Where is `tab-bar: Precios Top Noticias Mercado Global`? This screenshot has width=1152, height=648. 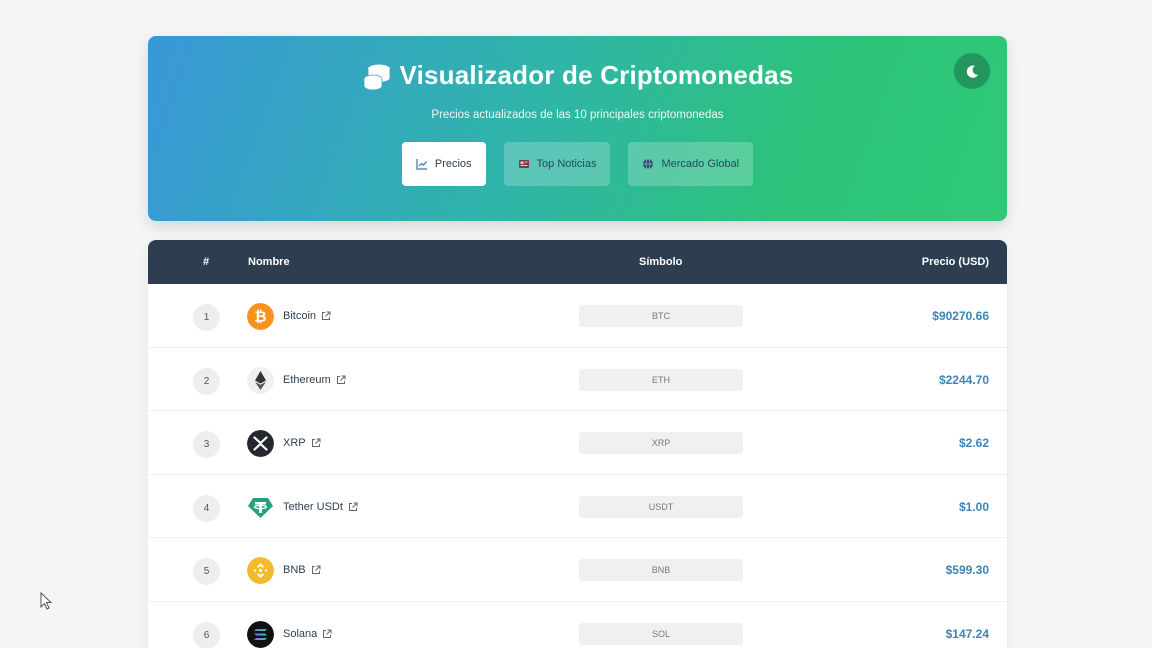
tab-bar: Precios Top Noticias Mercado Global is located at coordinates (577, 164).